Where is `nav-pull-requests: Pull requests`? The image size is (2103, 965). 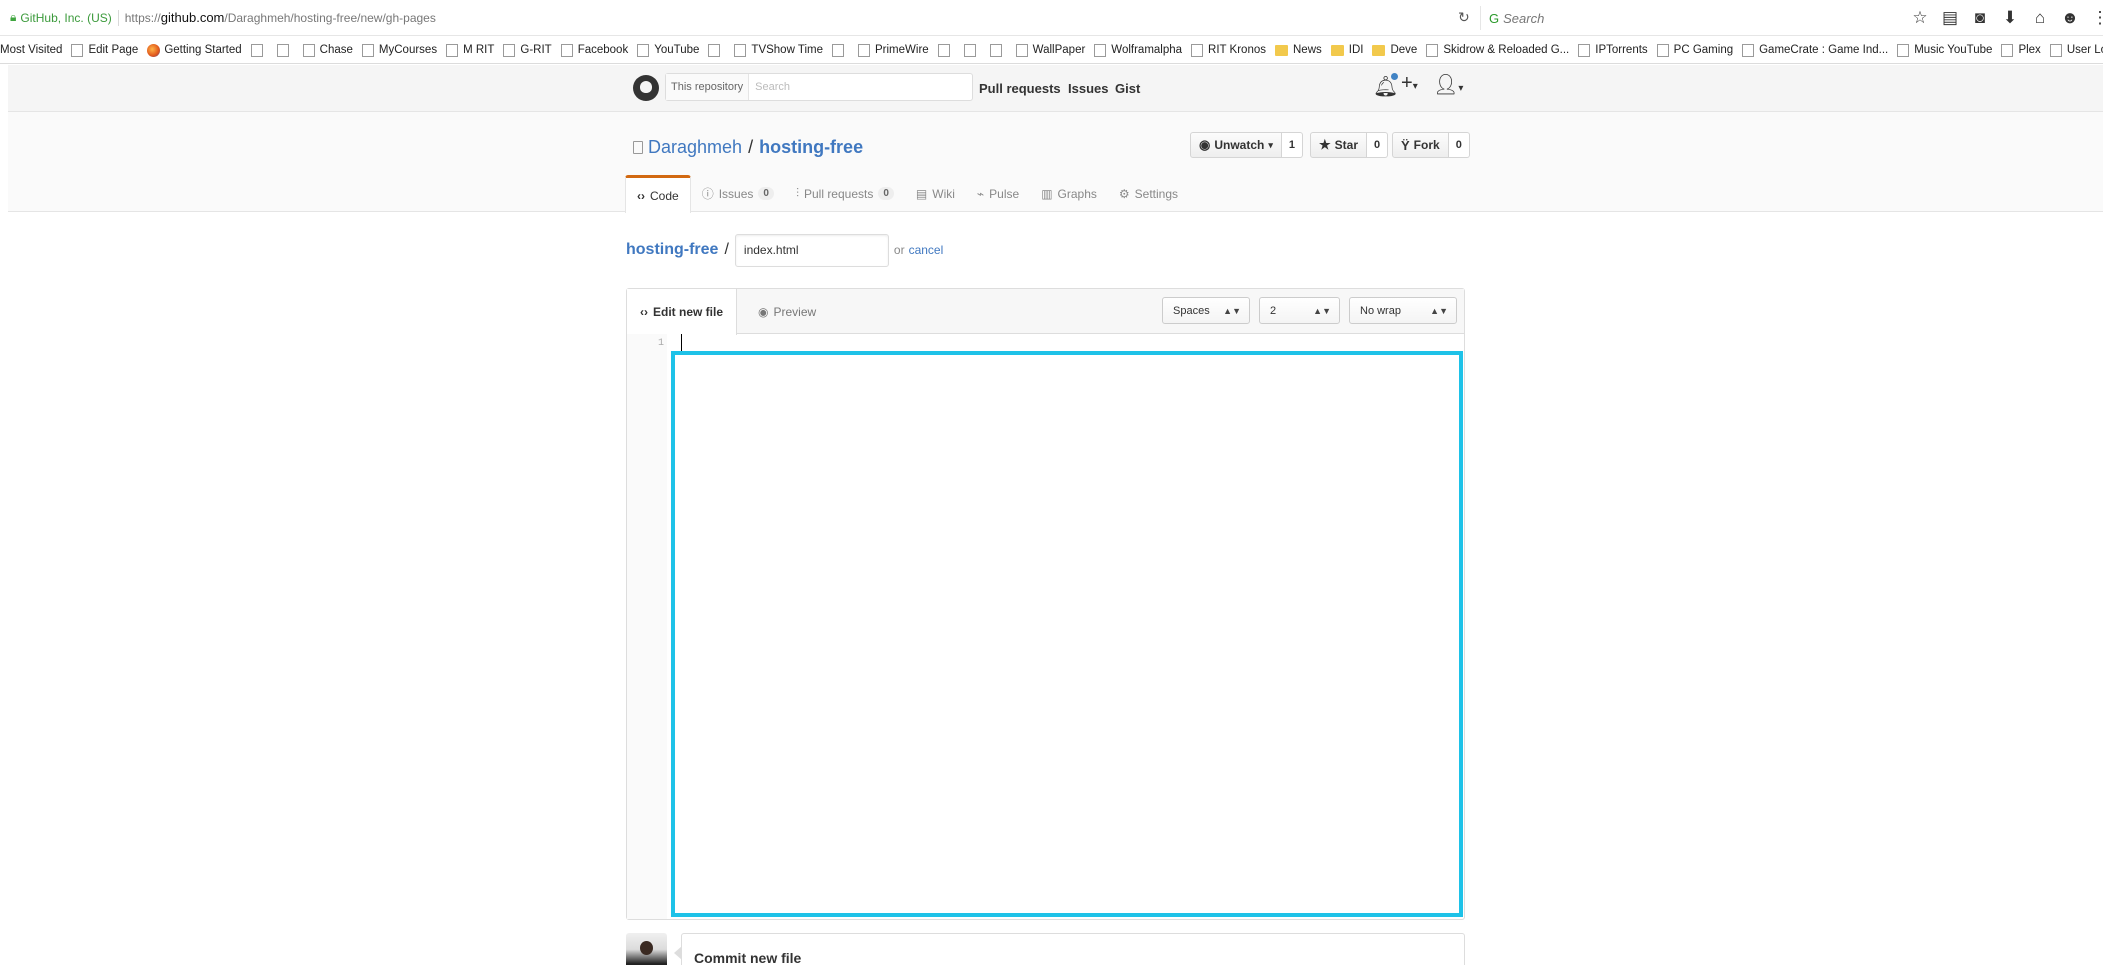
nav-pull-requests: Pull requests is located at coordinates (1020, 88).